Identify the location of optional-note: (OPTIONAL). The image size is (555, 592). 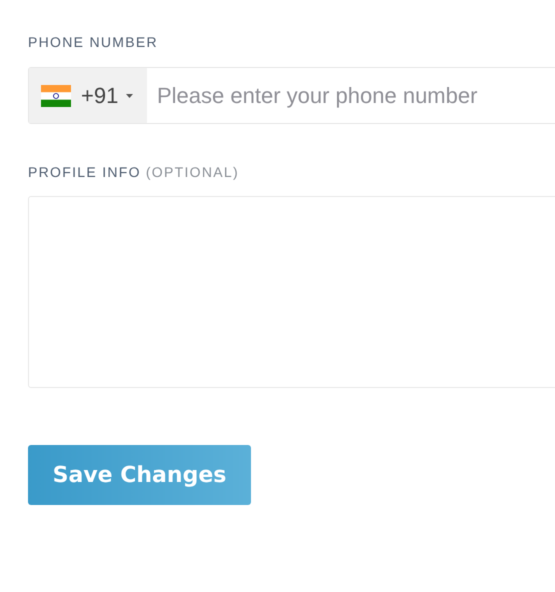
(192, 172).